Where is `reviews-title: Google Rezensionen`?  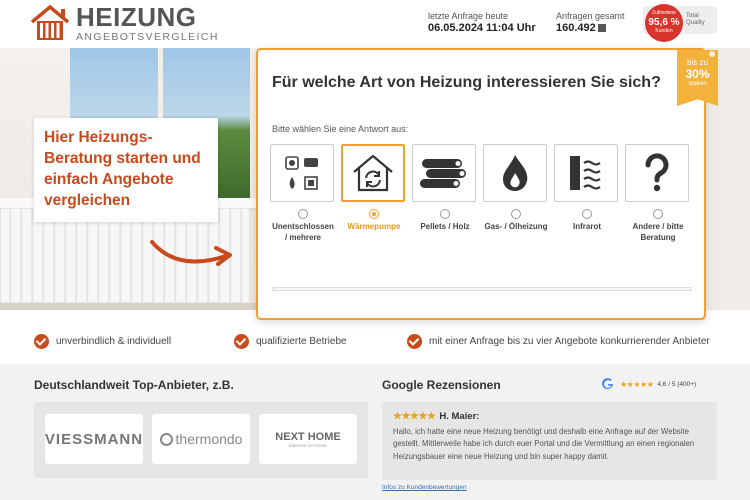
reviews-title: Google Rezensionen is located at coordinates (441, 385).